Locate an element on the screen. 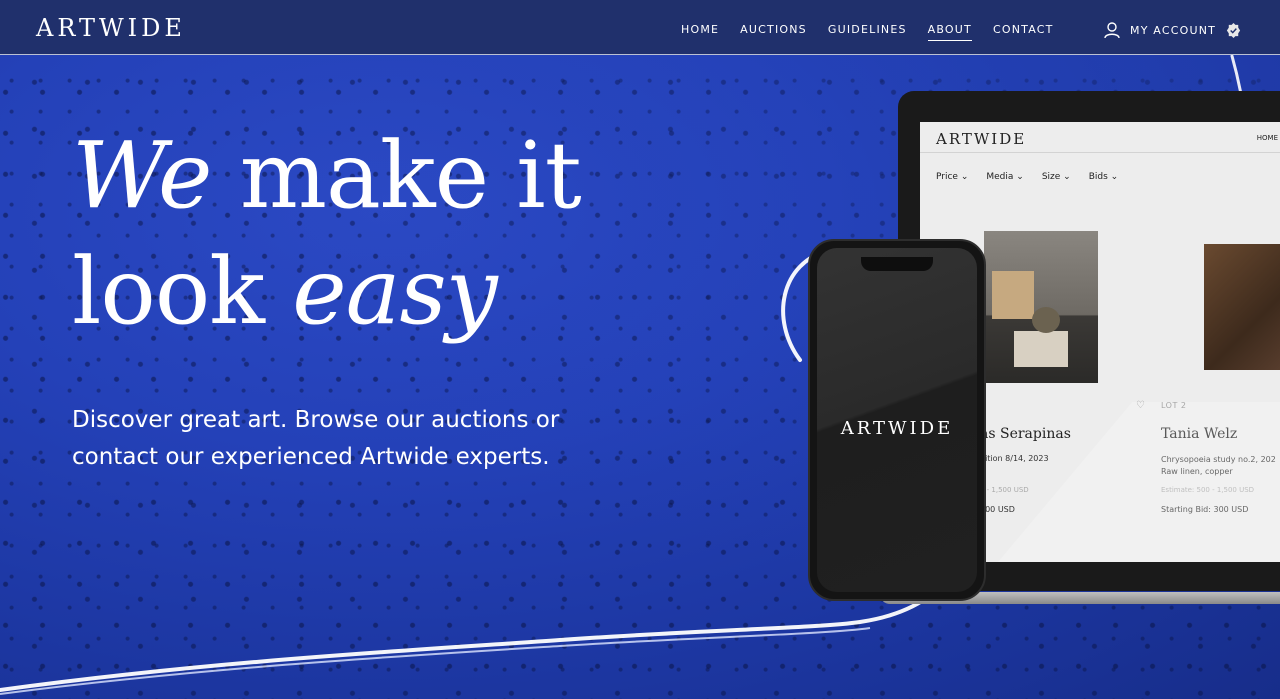  nav-about: ABOUT is located at coordinates (949, 32).